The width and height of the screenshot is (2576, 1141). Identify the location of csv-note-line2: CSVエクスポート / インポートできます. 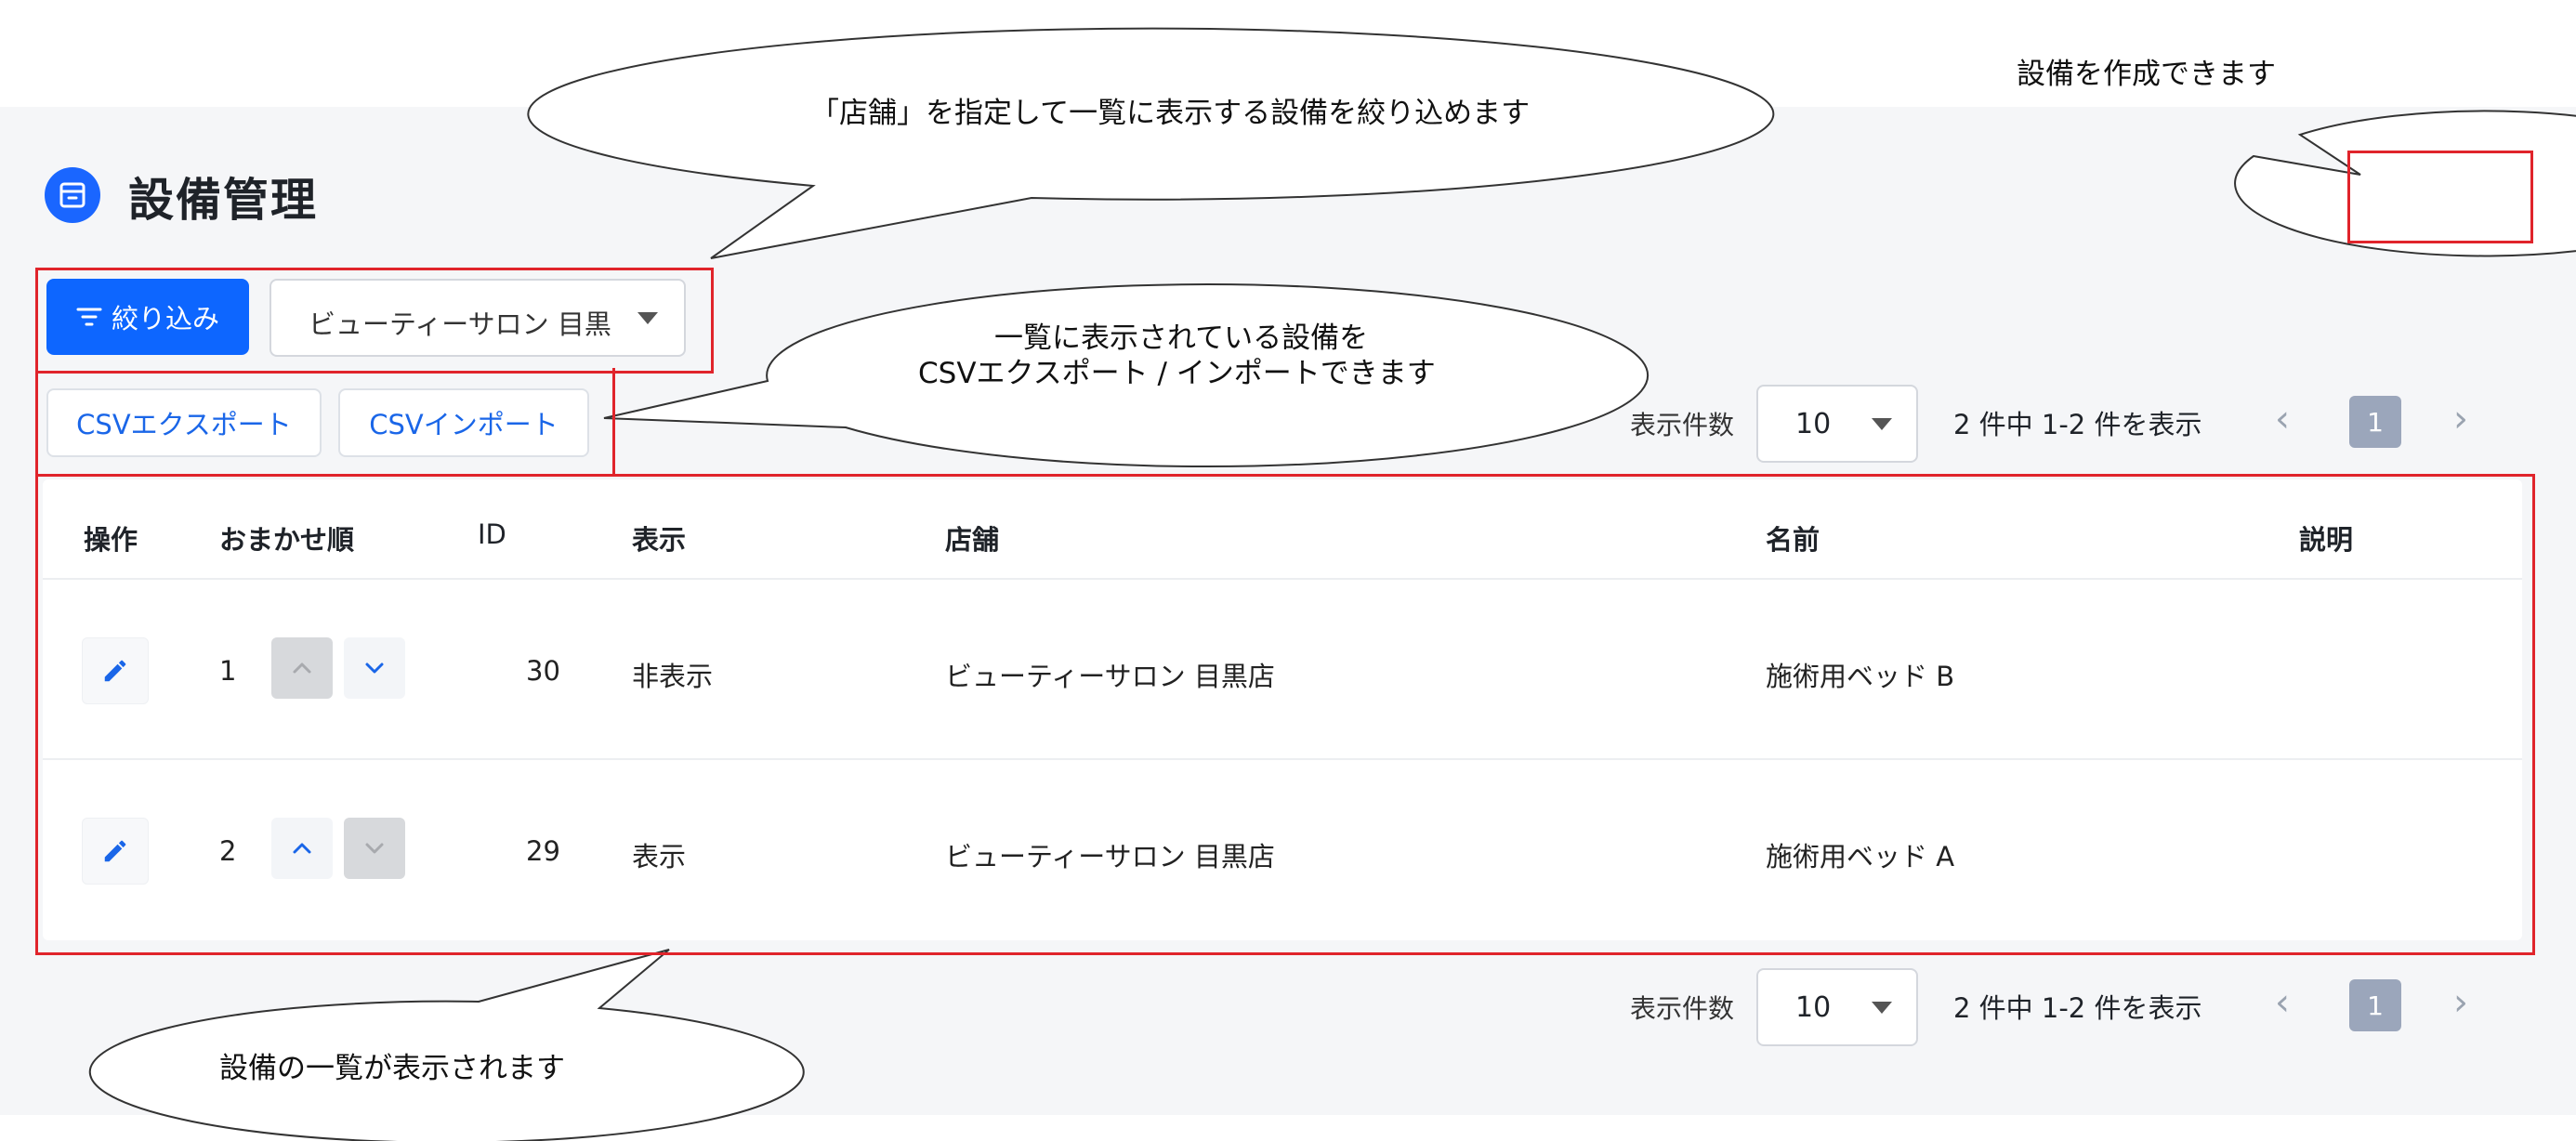
(1177, 373).